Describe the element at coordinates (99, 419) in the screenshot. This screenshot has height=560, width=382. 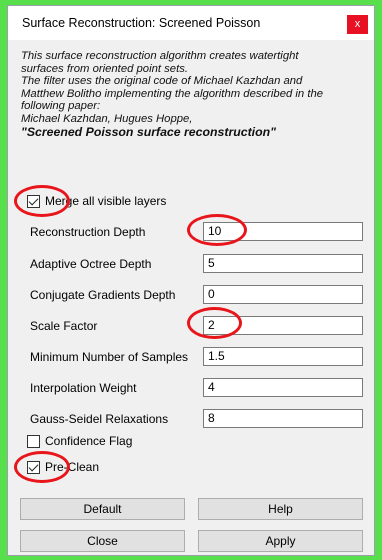
I see `gauss-seidel-label: Gauss-Seidel Relaxations` at that location.